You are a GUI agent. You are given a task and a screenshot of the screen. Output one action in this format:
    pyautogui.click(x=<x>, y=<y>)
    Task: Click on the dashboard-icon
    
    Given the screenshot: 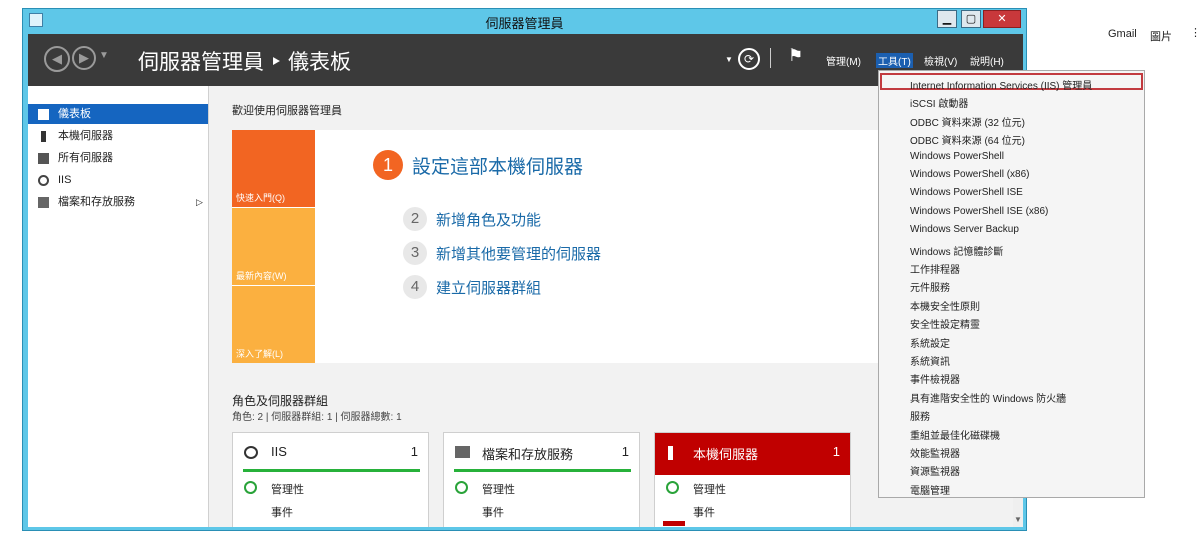 What is the action you would take?
    pyautogui.click(x=43, y=114)
    